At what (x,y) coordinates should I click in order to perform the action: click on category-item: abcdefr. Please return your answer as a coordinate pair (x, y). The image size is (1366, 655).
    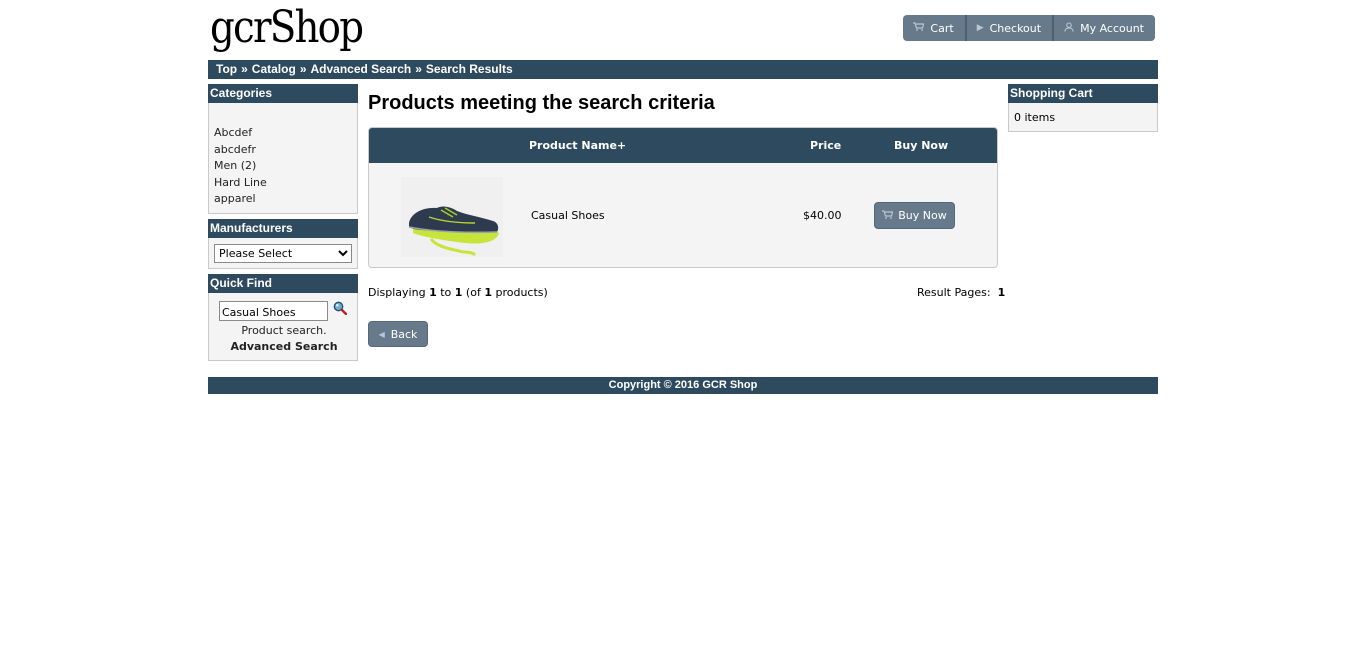
    Looking at the image, I should click on (285, 150).